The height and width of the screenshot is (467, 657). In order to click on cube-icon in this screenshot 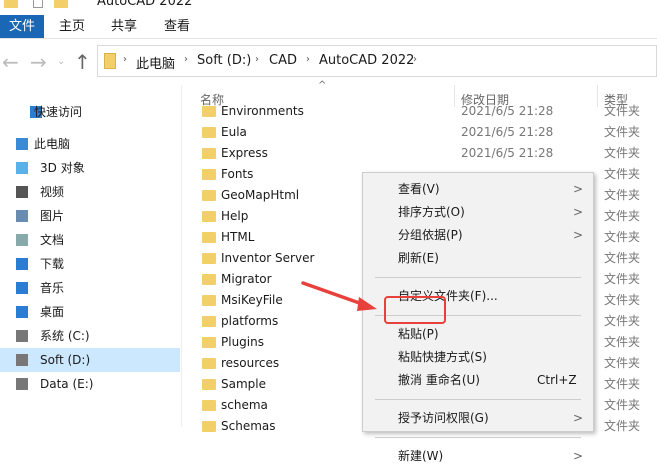, I will do `click(22, 168)`.